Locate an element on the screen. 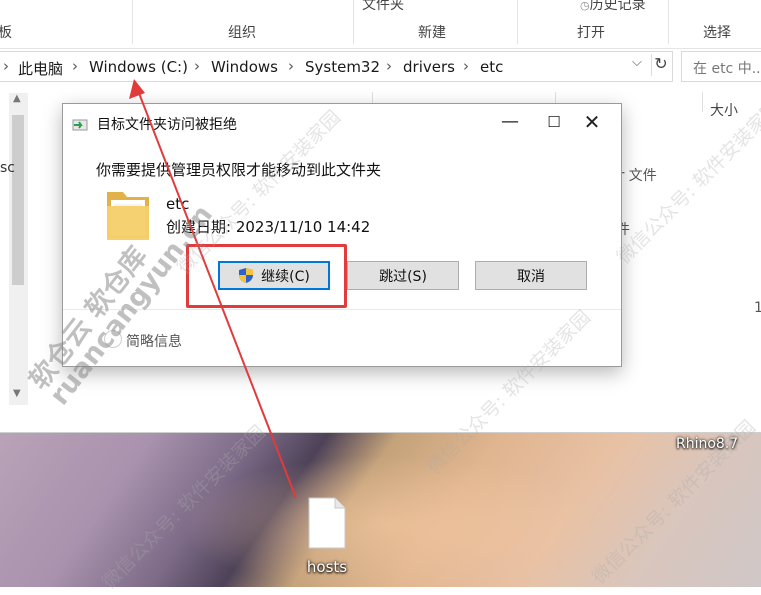 The height and width of the screenshot is (595, 761). ribbon-group-clipboard: 板 is located at coordinates (6, 33).